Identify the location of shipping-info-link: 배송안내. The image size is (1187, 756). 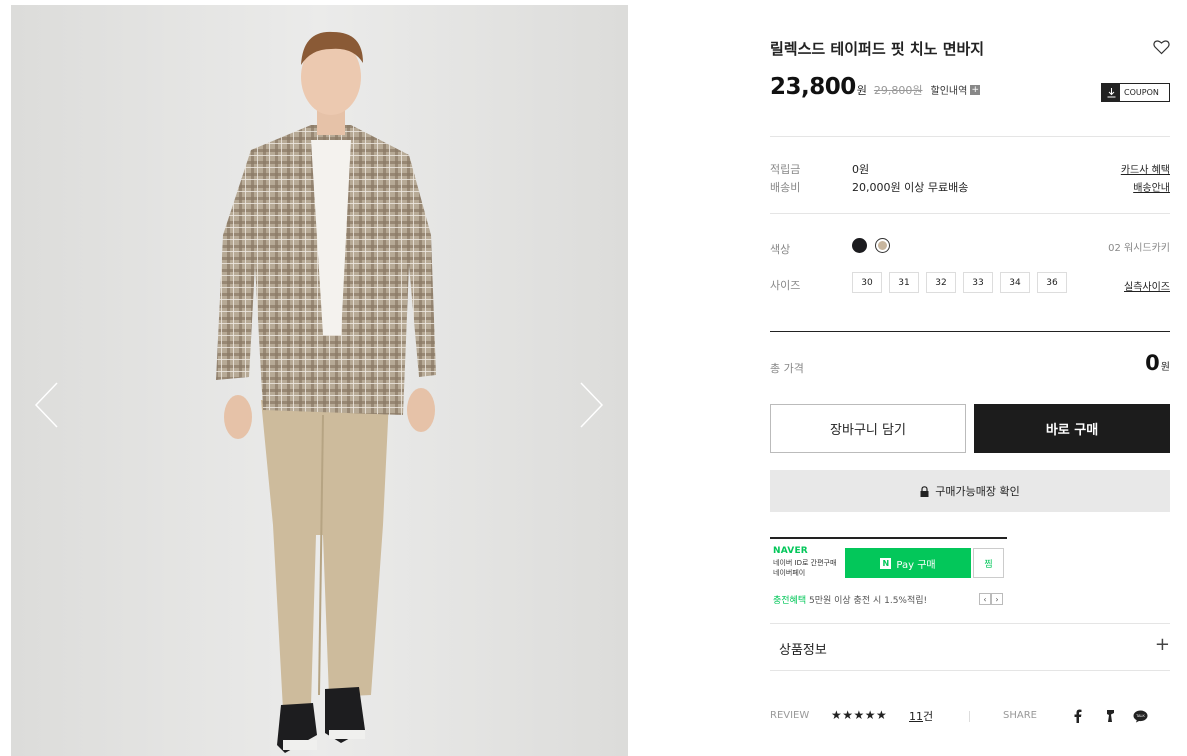
(1151, 186).